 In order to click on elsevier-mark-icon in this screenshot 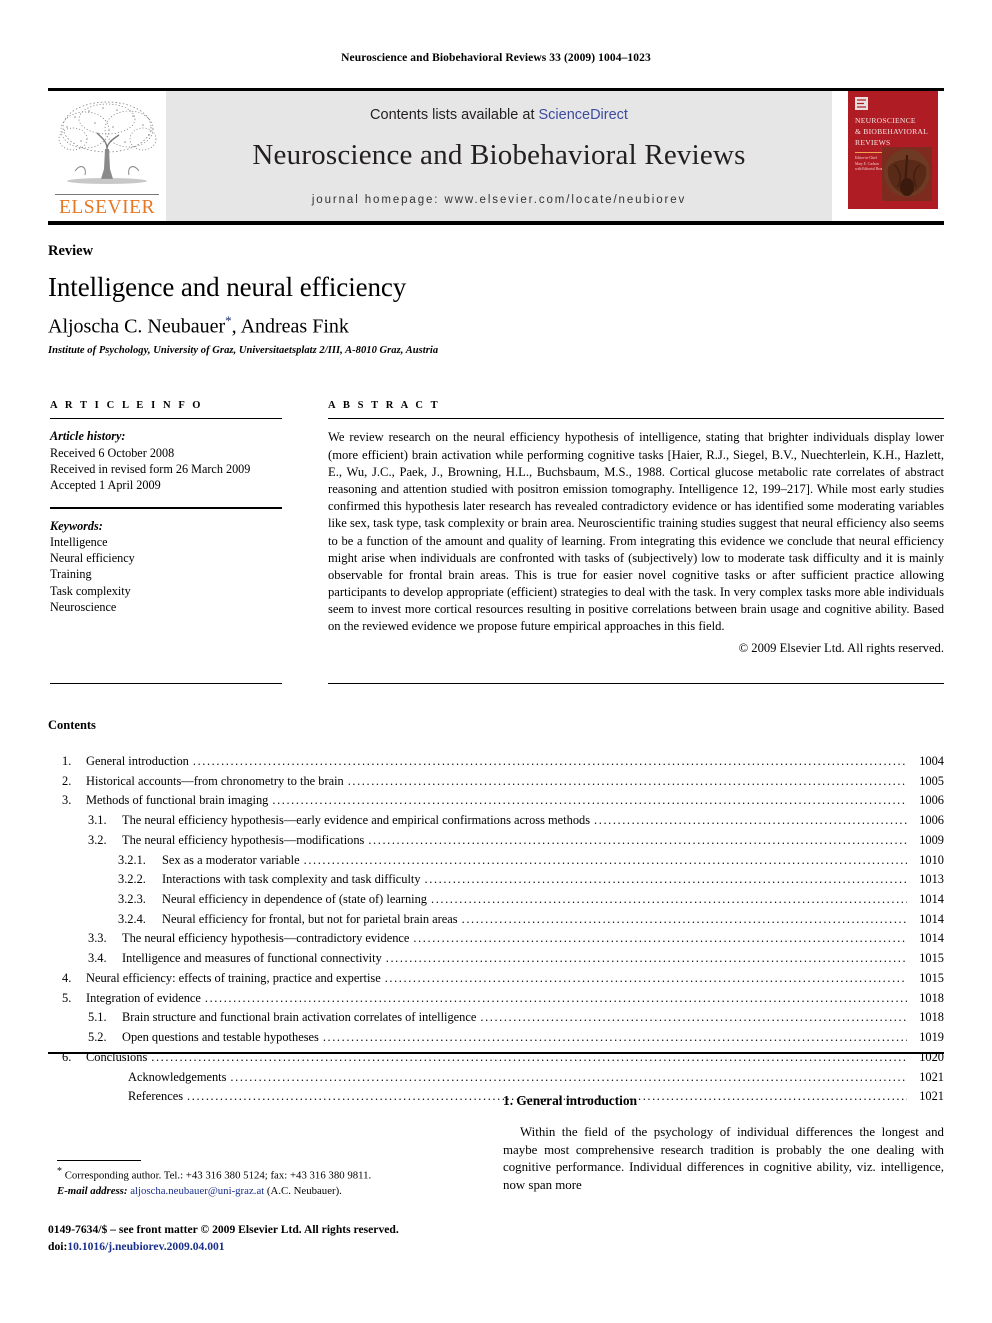, I will do `click(861, 103)`.